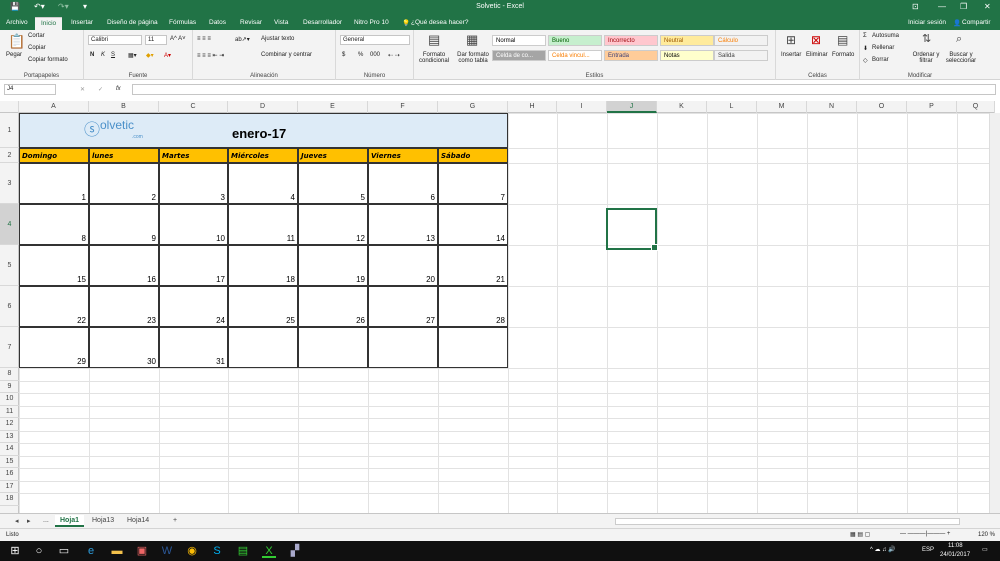 The height and width of the screenshot is (561, 1000). What do you see at coordinates (263, 306) in the screenshot?
I see `calendar-cell: 25` at bounding box center [263, 306].